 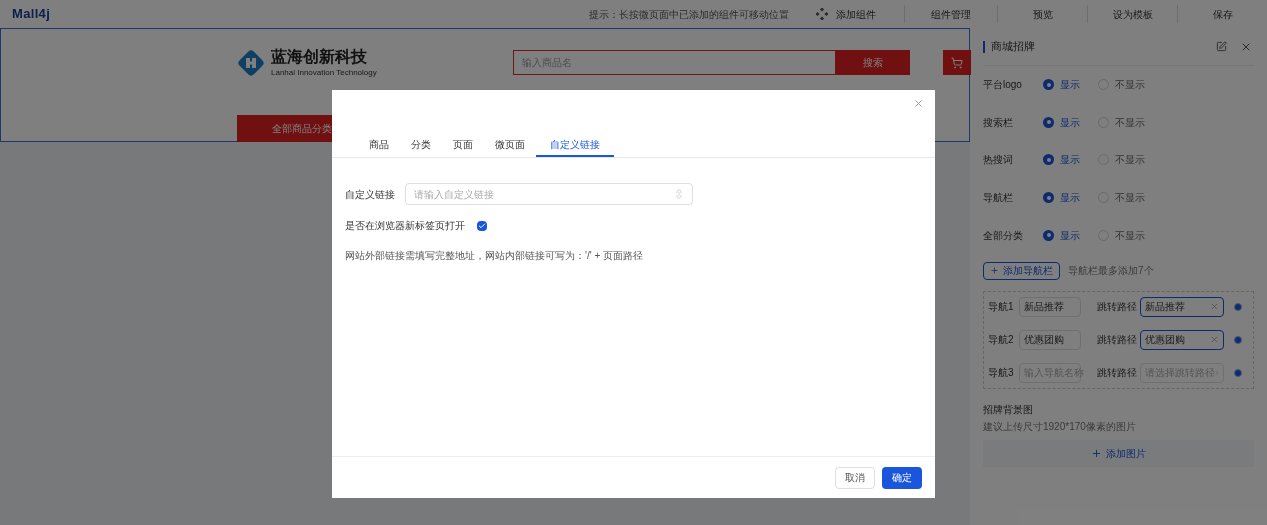 What do you see at coordinates (421, 145) in the screenshot?
I see `tab: 分类` at bounding box center [421, 145].